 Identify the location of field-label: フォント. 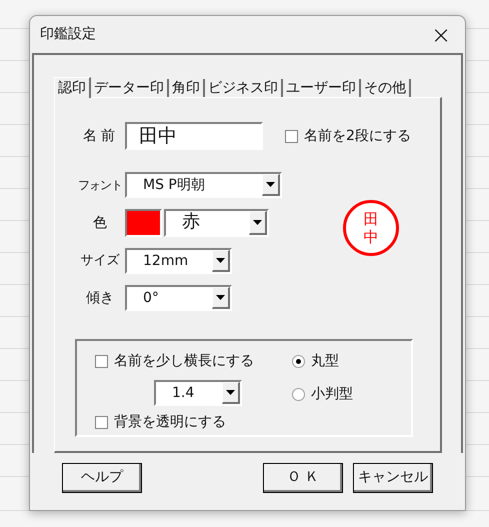
(100, 185).